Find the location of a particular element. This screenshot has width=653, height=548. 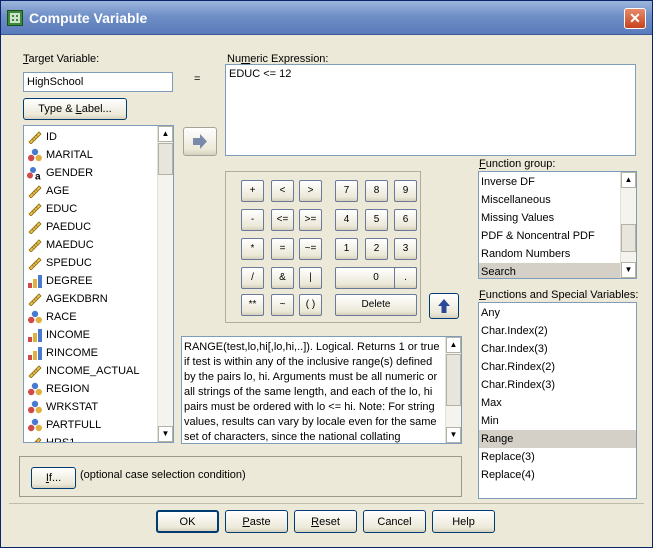

function-item: Replace(4) is located at coordinates (557, 475).